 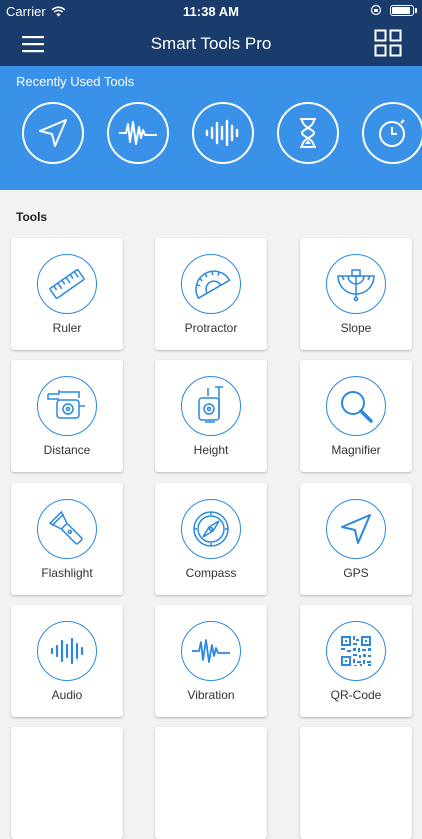 I want to click on tool-tile-flashlight: Flashlight, so click(x=67, y=539).